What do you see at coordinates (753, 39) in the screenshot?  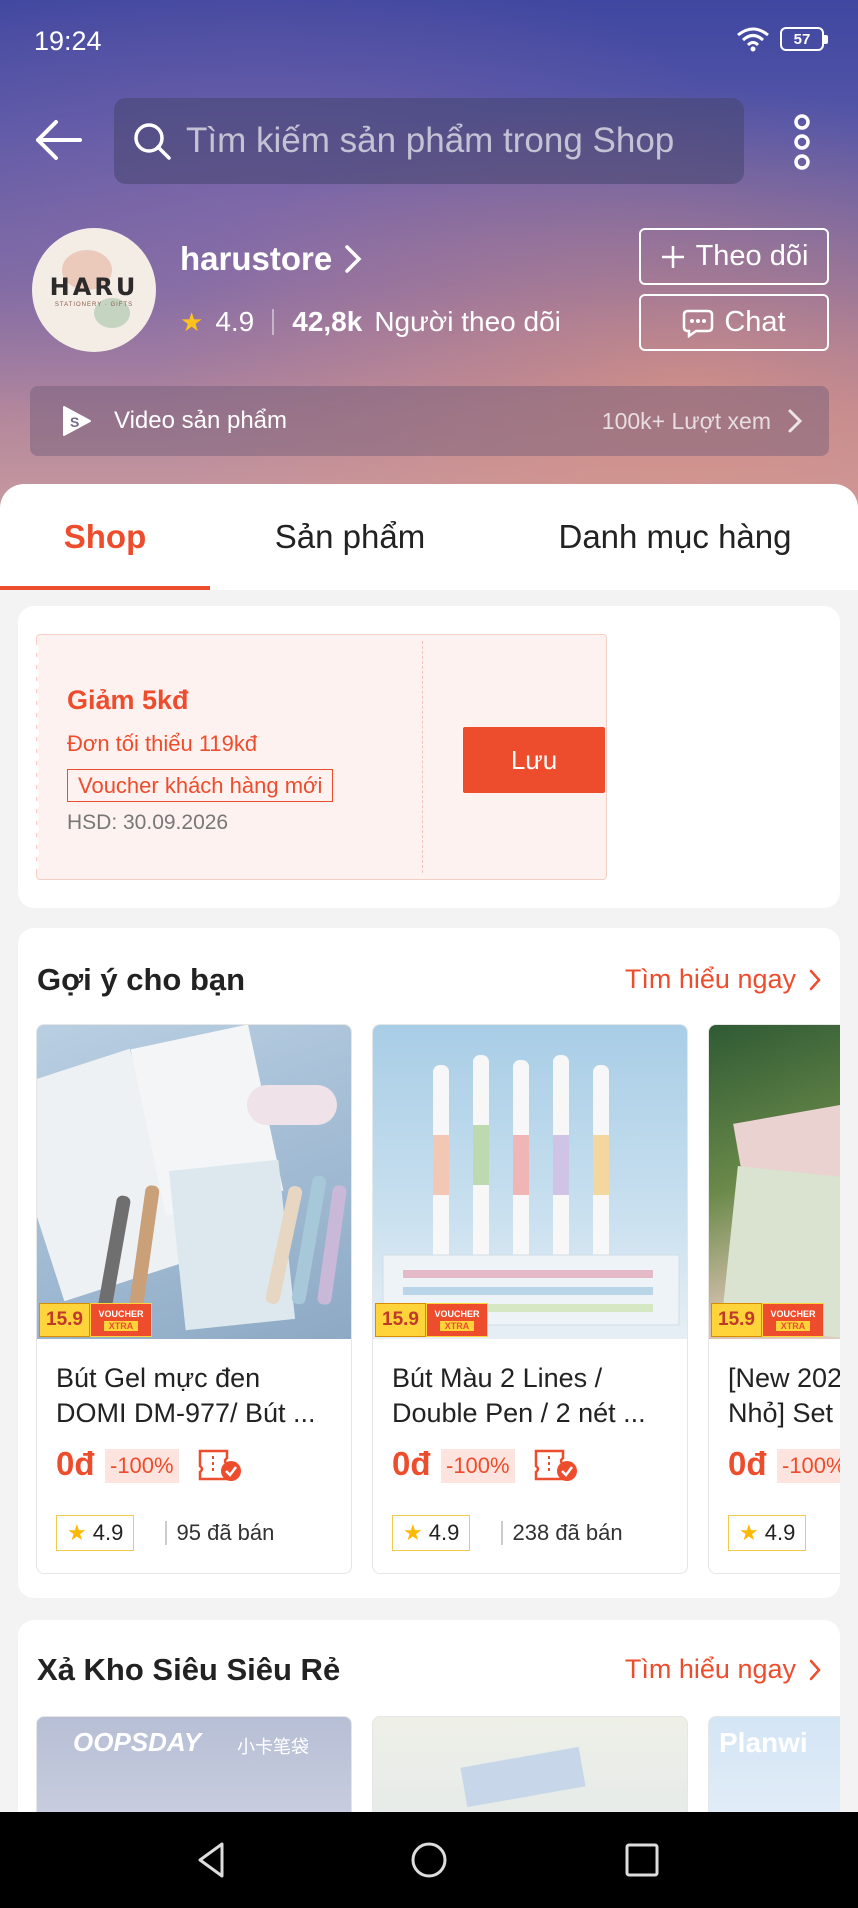 I see `wifi-icon` at bounding box center [753, 39].